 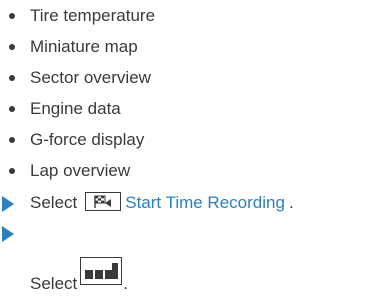 I want to click on flag-timer-icon, so click(x=103, y=202).